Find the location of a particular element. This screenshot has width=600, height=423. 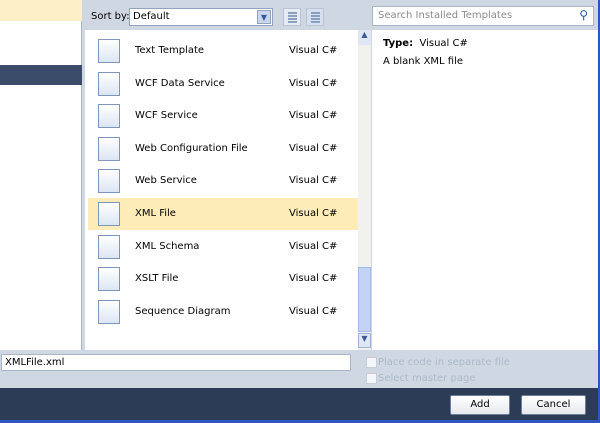

master-page-label: Select master page is located at coordinates (427, 378).